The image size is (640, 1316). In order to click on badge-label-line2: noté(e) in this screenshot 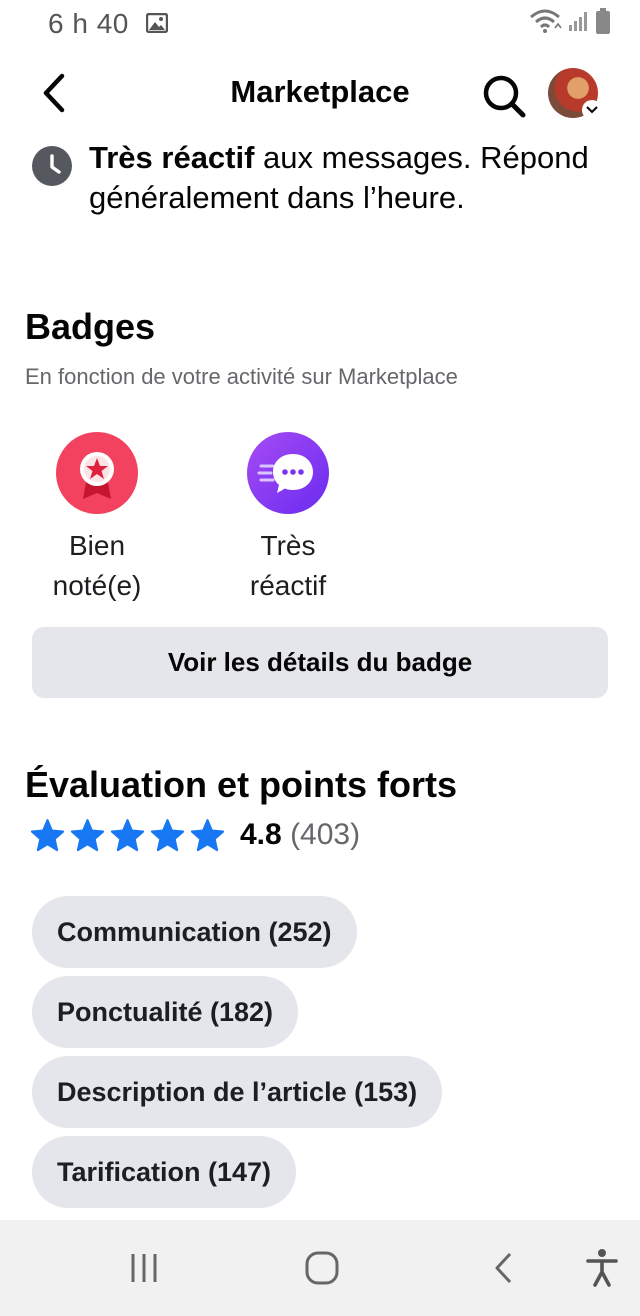, I will do `click(97, 585)`.